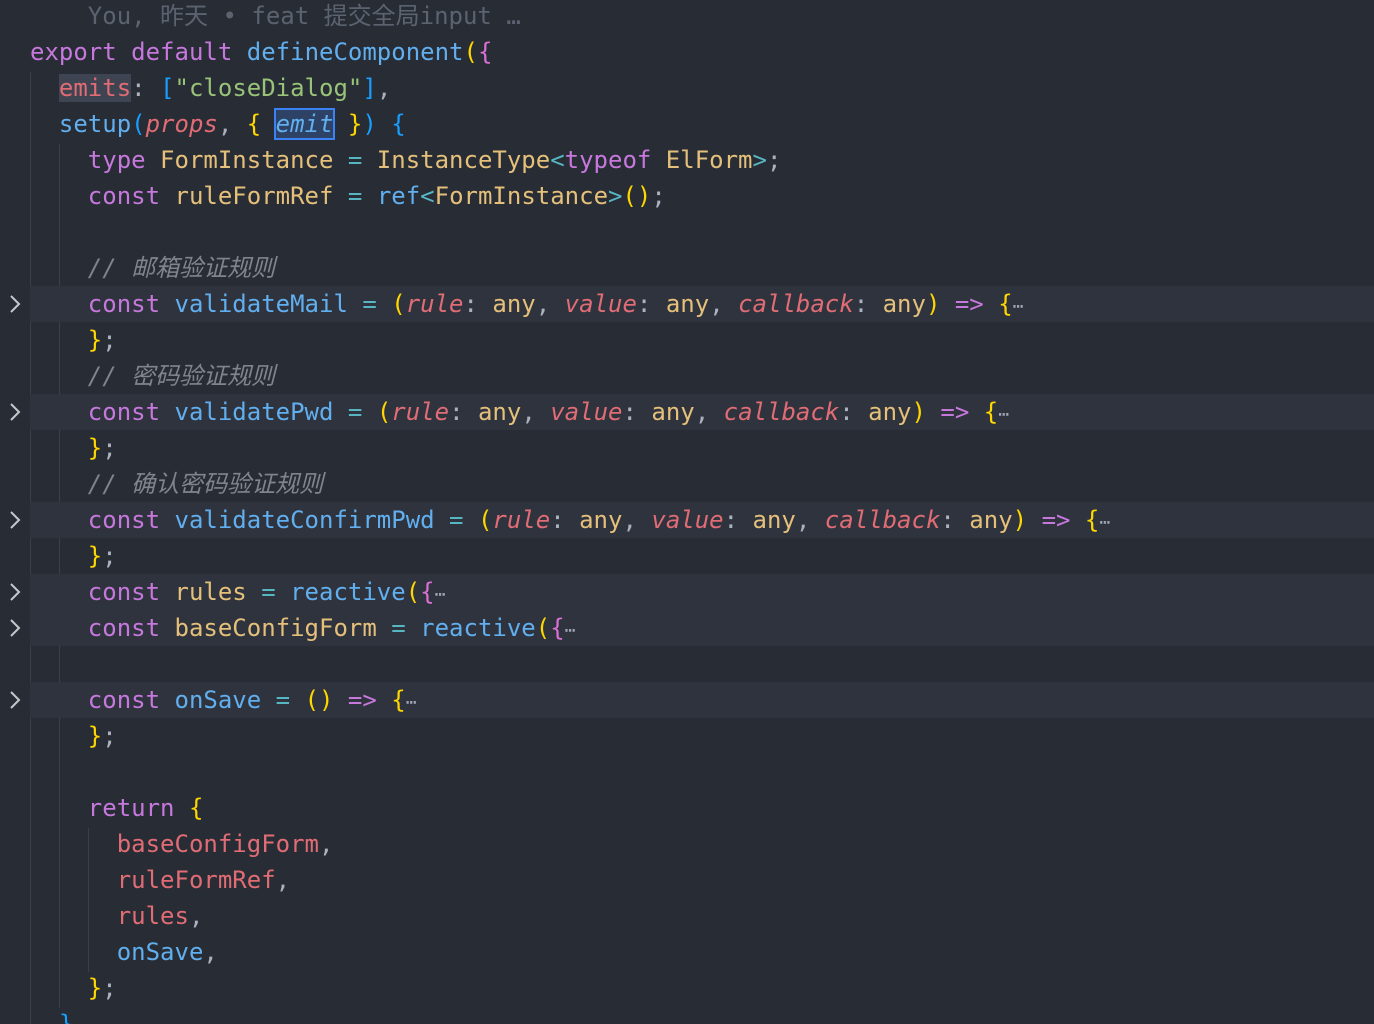  Describe the element at coordinates (702, 880) in the screenshot. I see `code-line: ruleFormRef,` at that location.